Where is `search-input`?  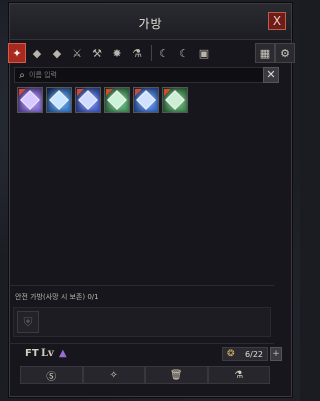 search-input is located at coordinates (148, 75).